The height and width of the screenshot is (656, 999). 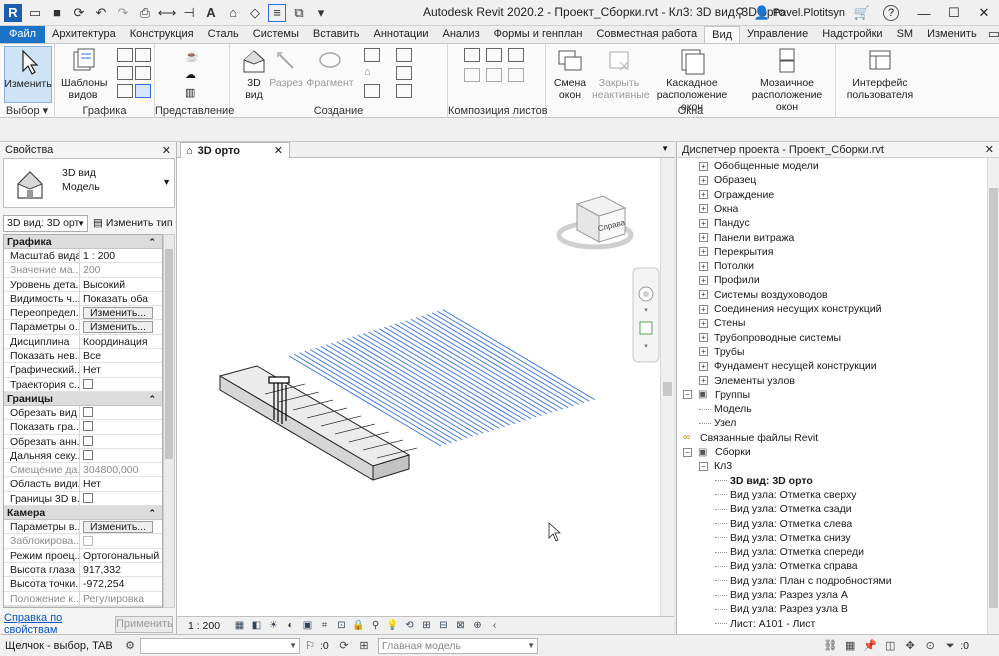 I want to click on close-inactive-button: Закрыть неактивные, so click(x=620, y=73).